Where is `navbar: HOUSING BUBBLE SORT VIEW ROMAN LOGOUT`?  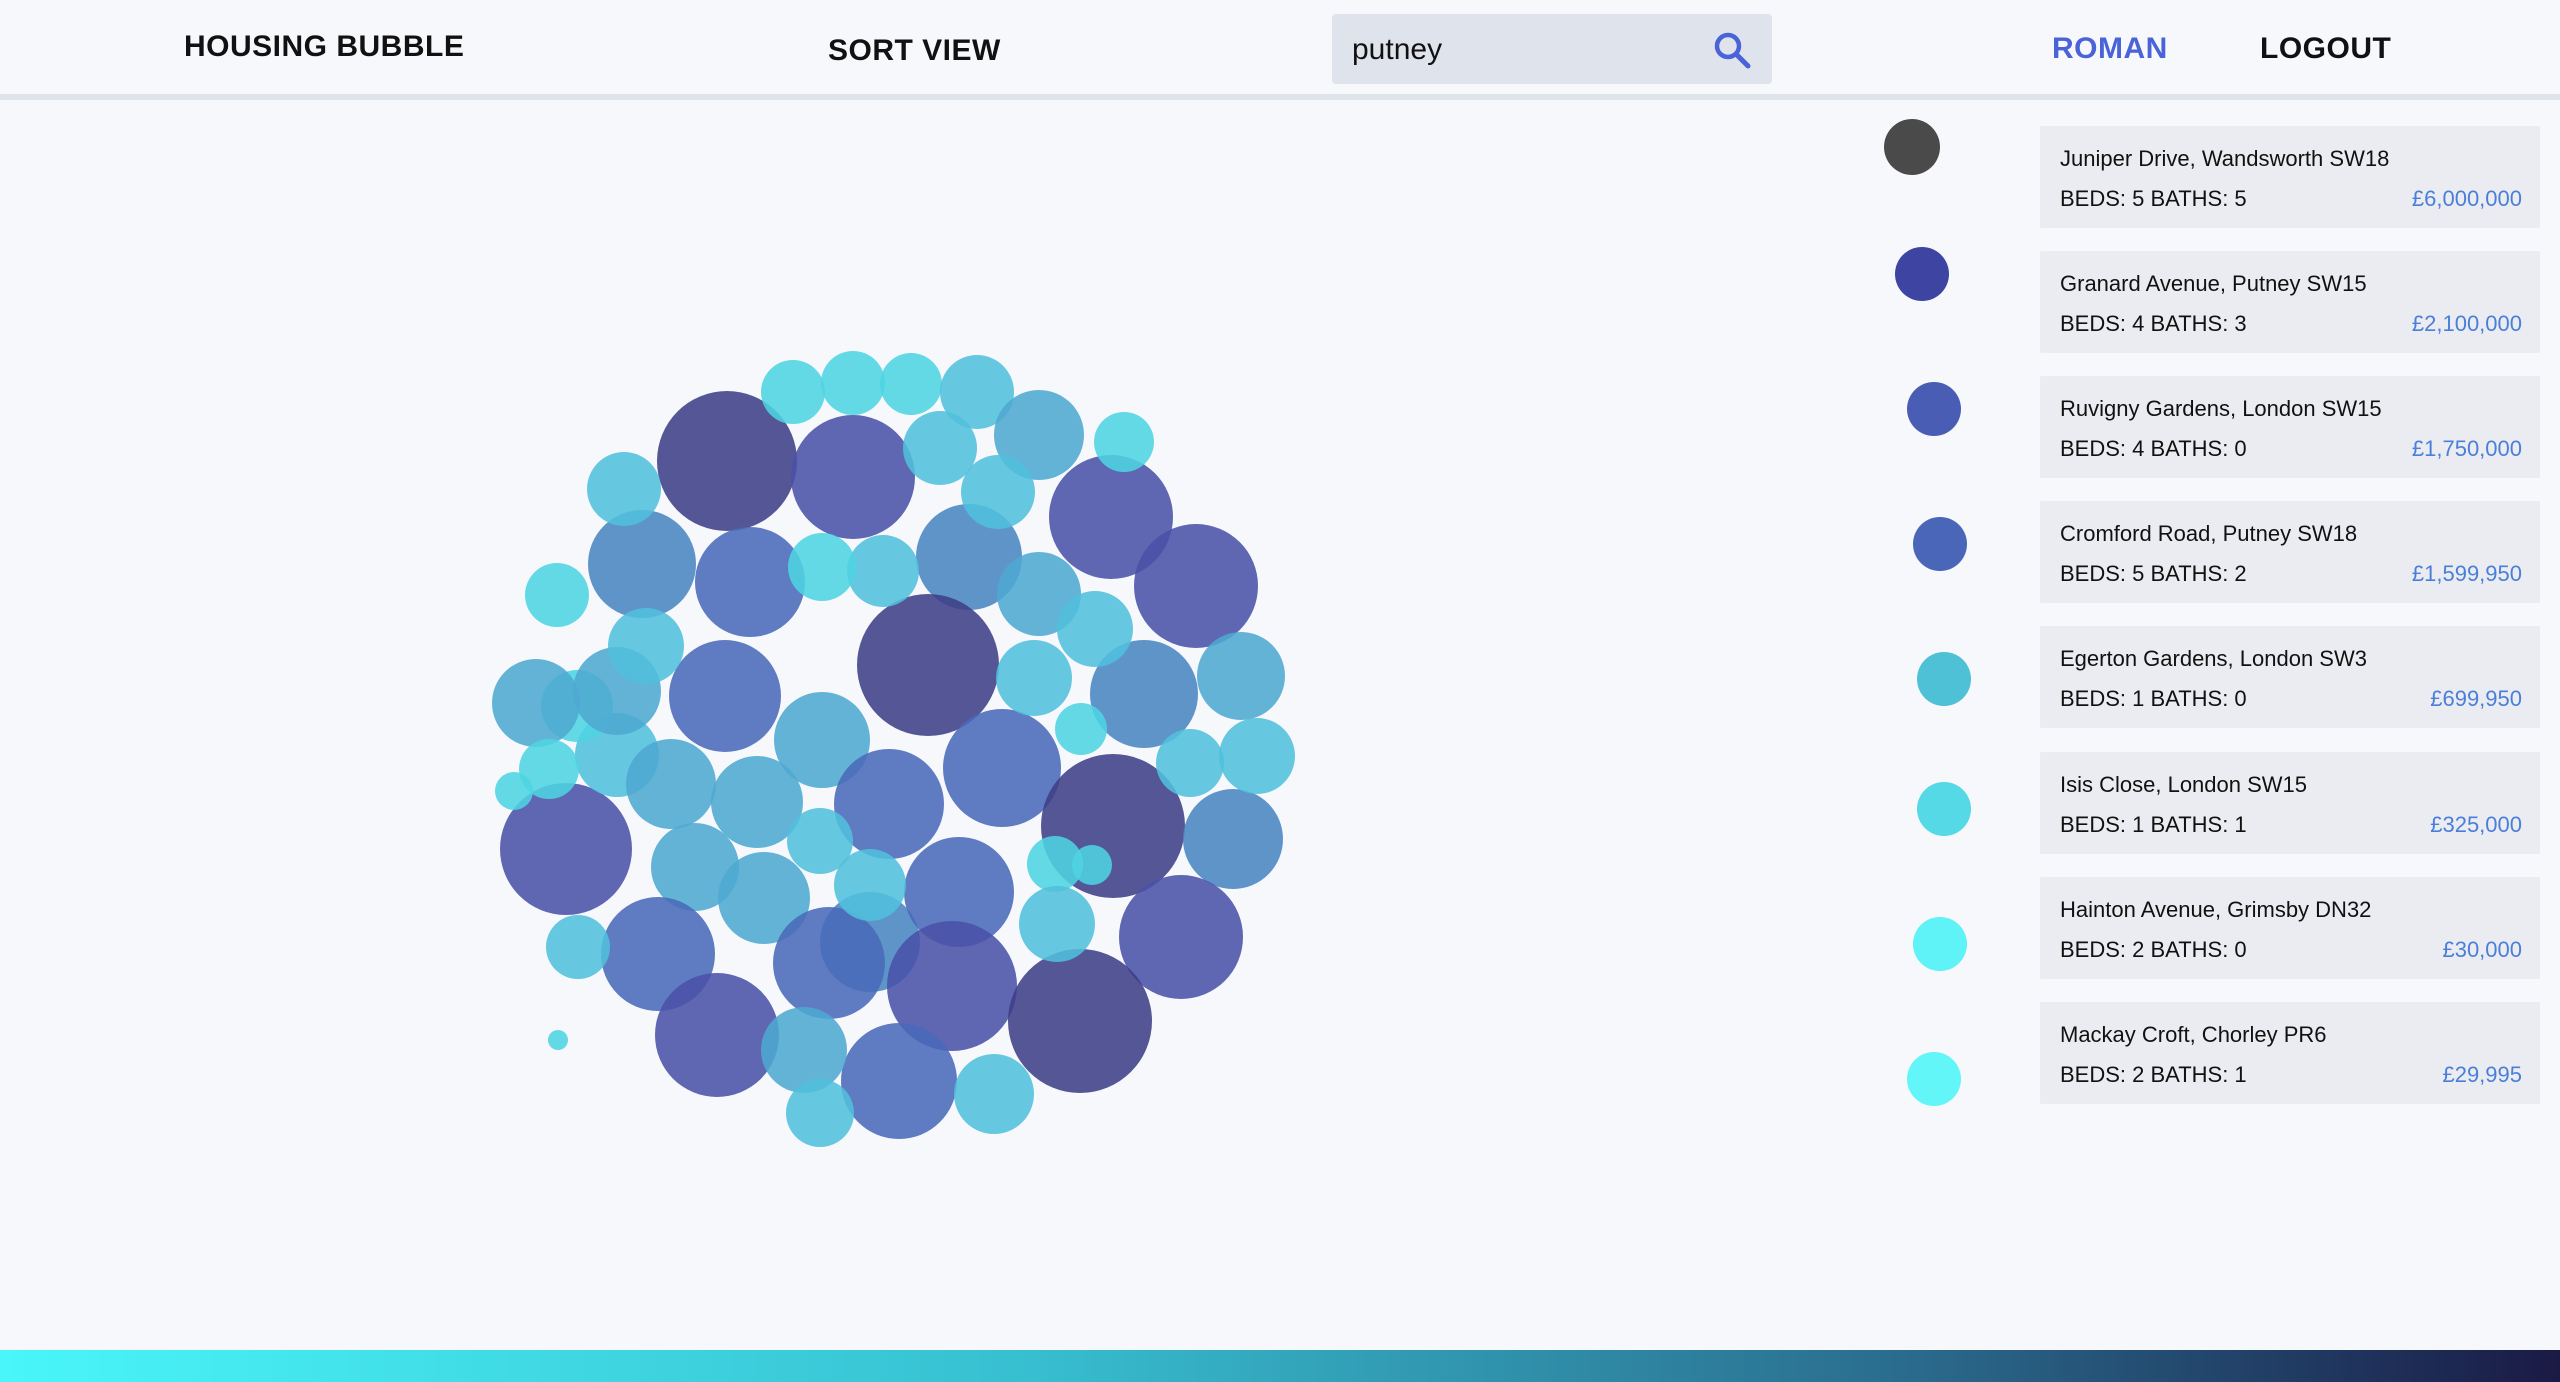
navbar: HOUSING BUBBLE SORT VIEW ROMAN LOGOUT is located at coordinates (1280, 50).